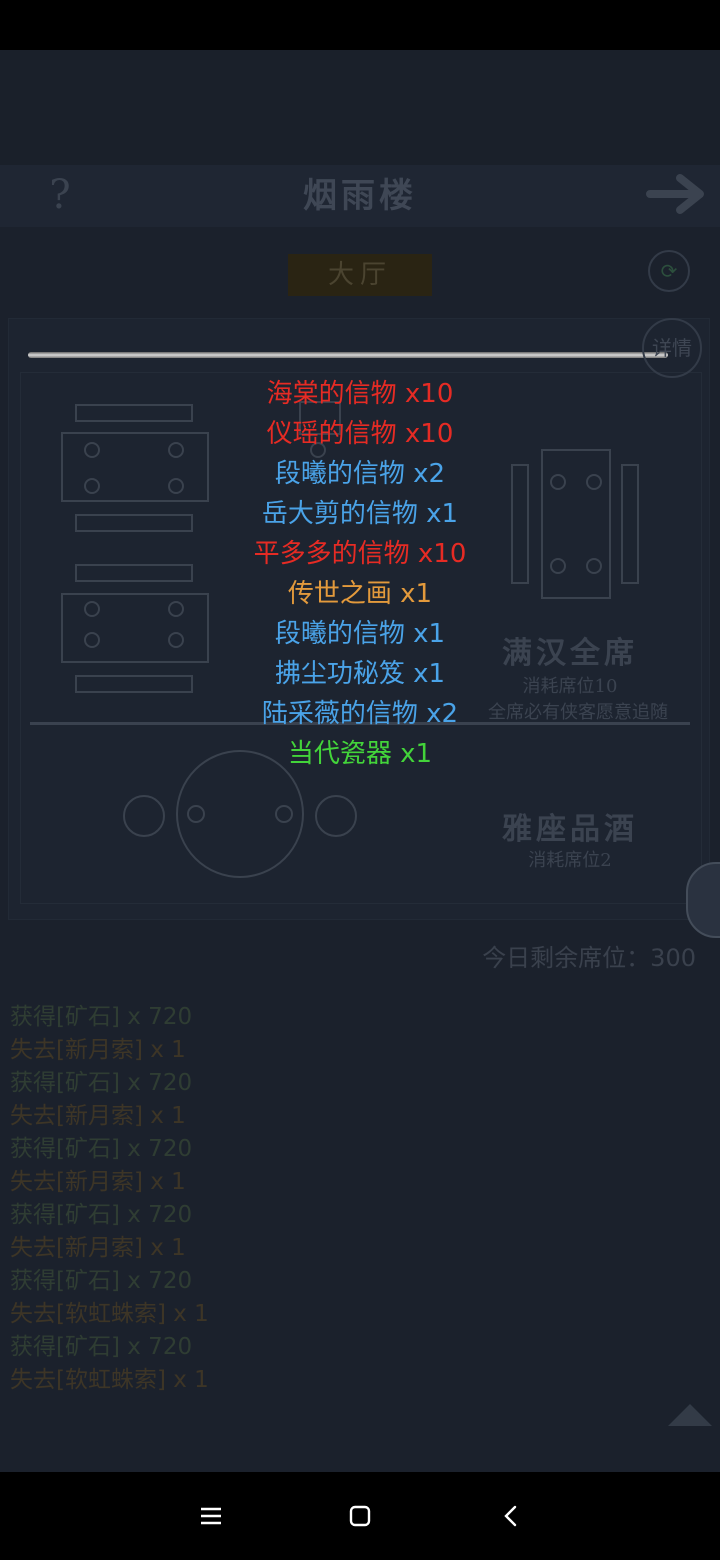 Image resolution: width=720 pixels, height=1560 pixels. Describe the element at coordinates (690, 1415) in the screenshot. I see `scroll-up-icon` at that location.